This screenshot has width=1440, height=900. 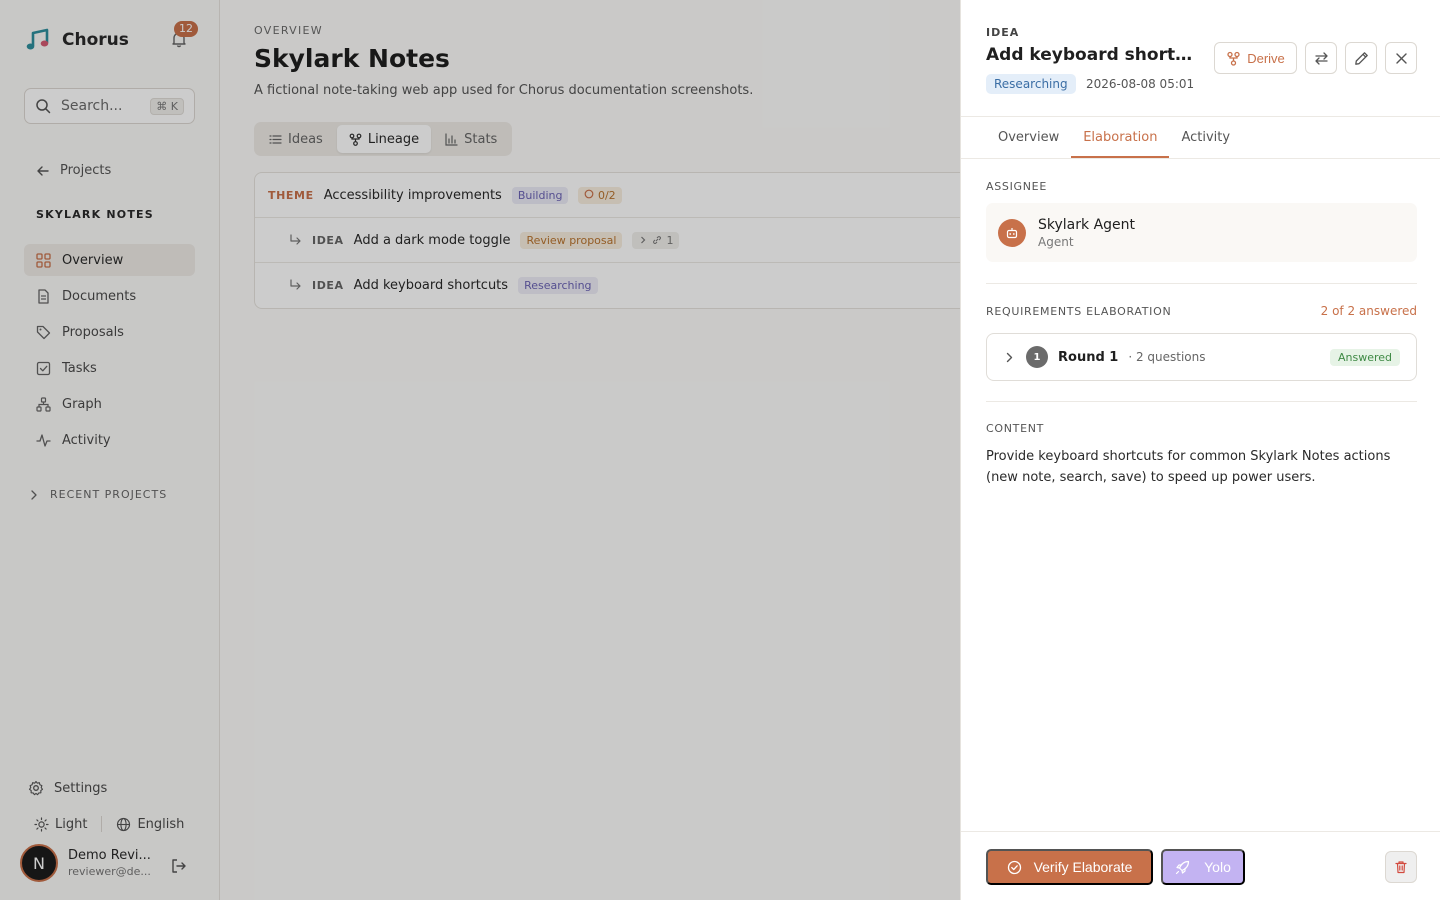 What do you see at coordinates (1120, 137) in the screenshot?
I see `tab-elaboration: Elaboration` at bounding box center [1120, 137].